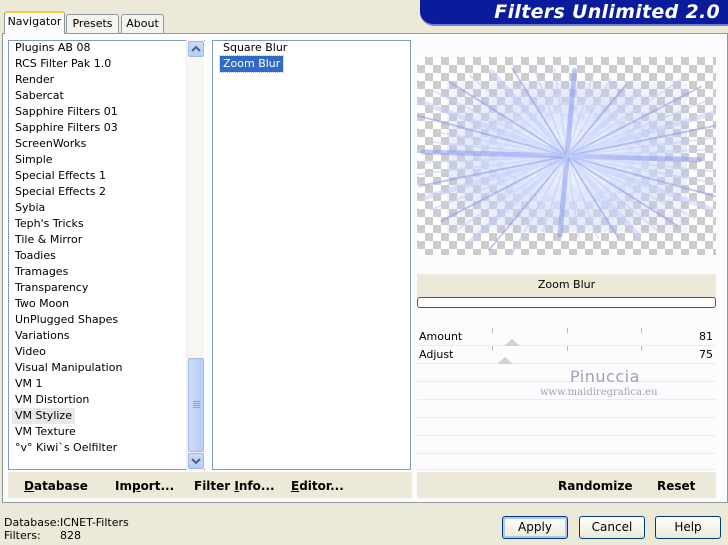 Image resolution: width=728 pixels, height=545 pixels. I want to click on reset-label: Reset, so click(676, 486).